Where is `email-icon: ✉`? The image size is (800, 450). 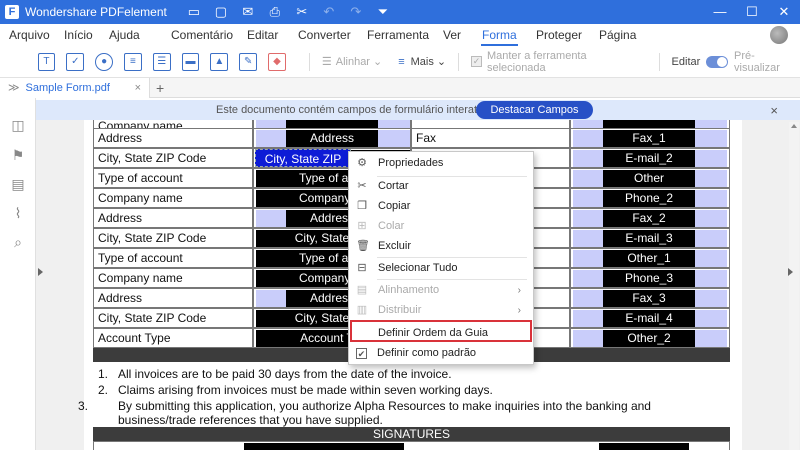
email-icon: ✉ is located at coordinates (248, 12).